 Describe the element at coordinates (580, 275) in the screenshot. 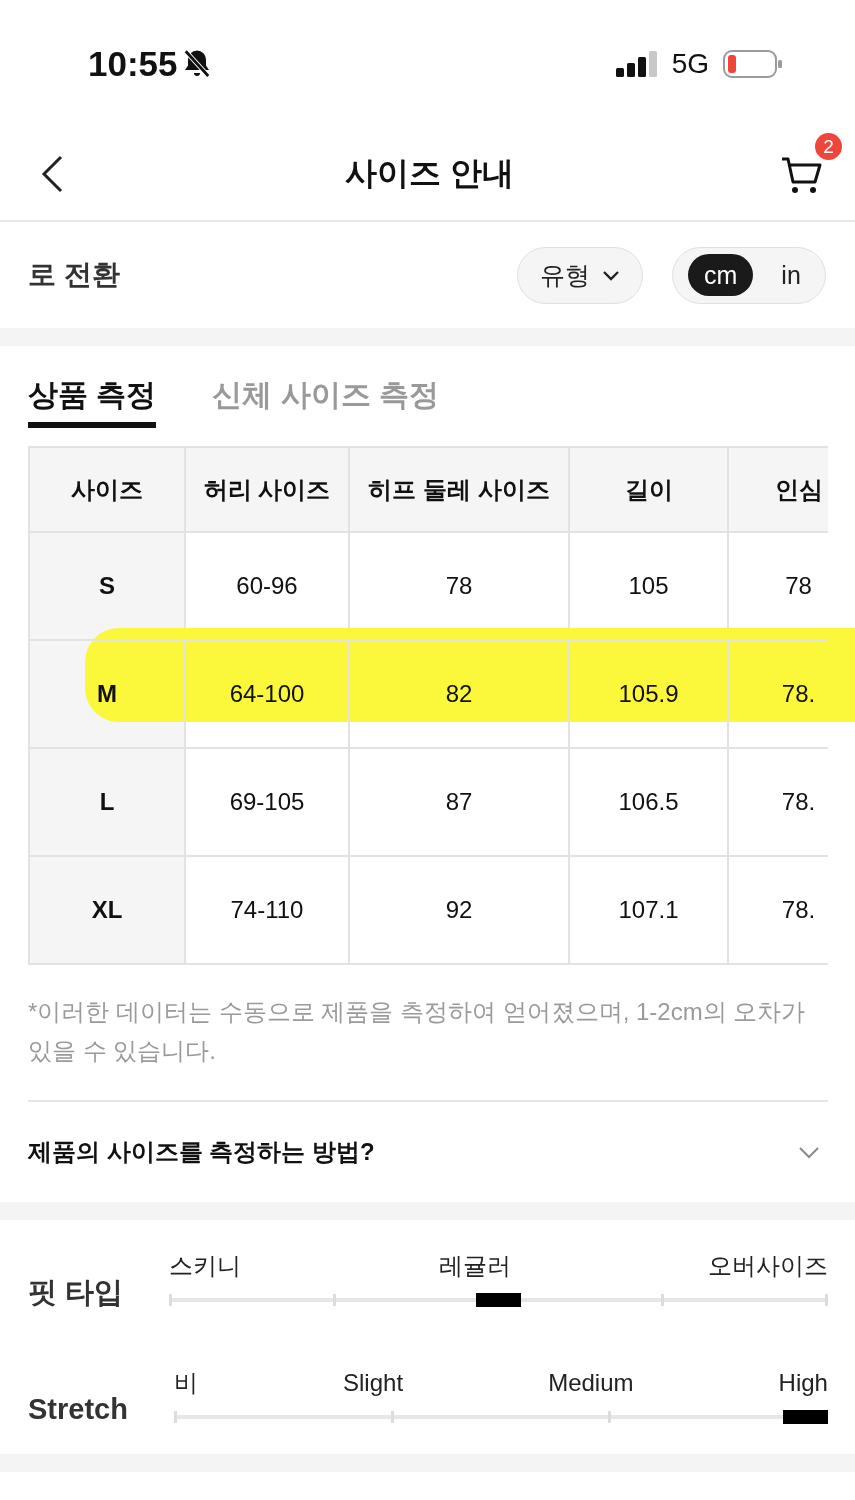

I see `type-dropdown: 유형` at that location.